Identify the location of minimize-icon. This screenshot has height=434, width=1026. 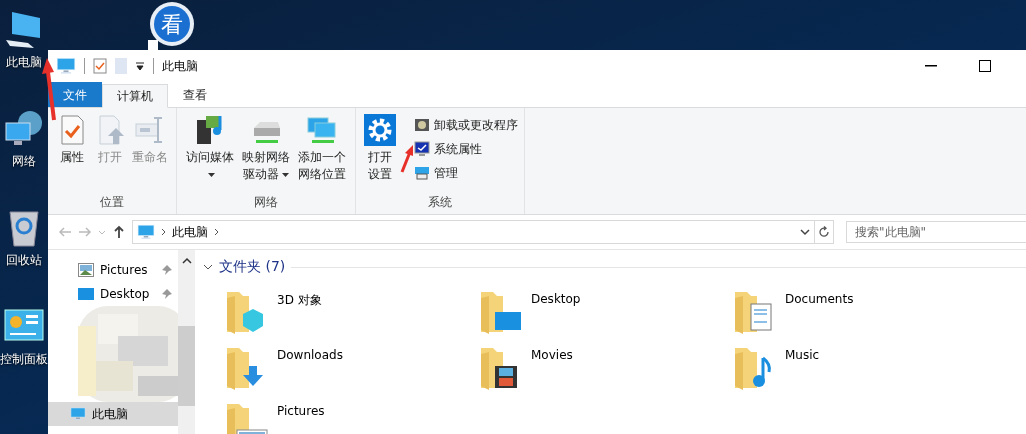
(931, 66).